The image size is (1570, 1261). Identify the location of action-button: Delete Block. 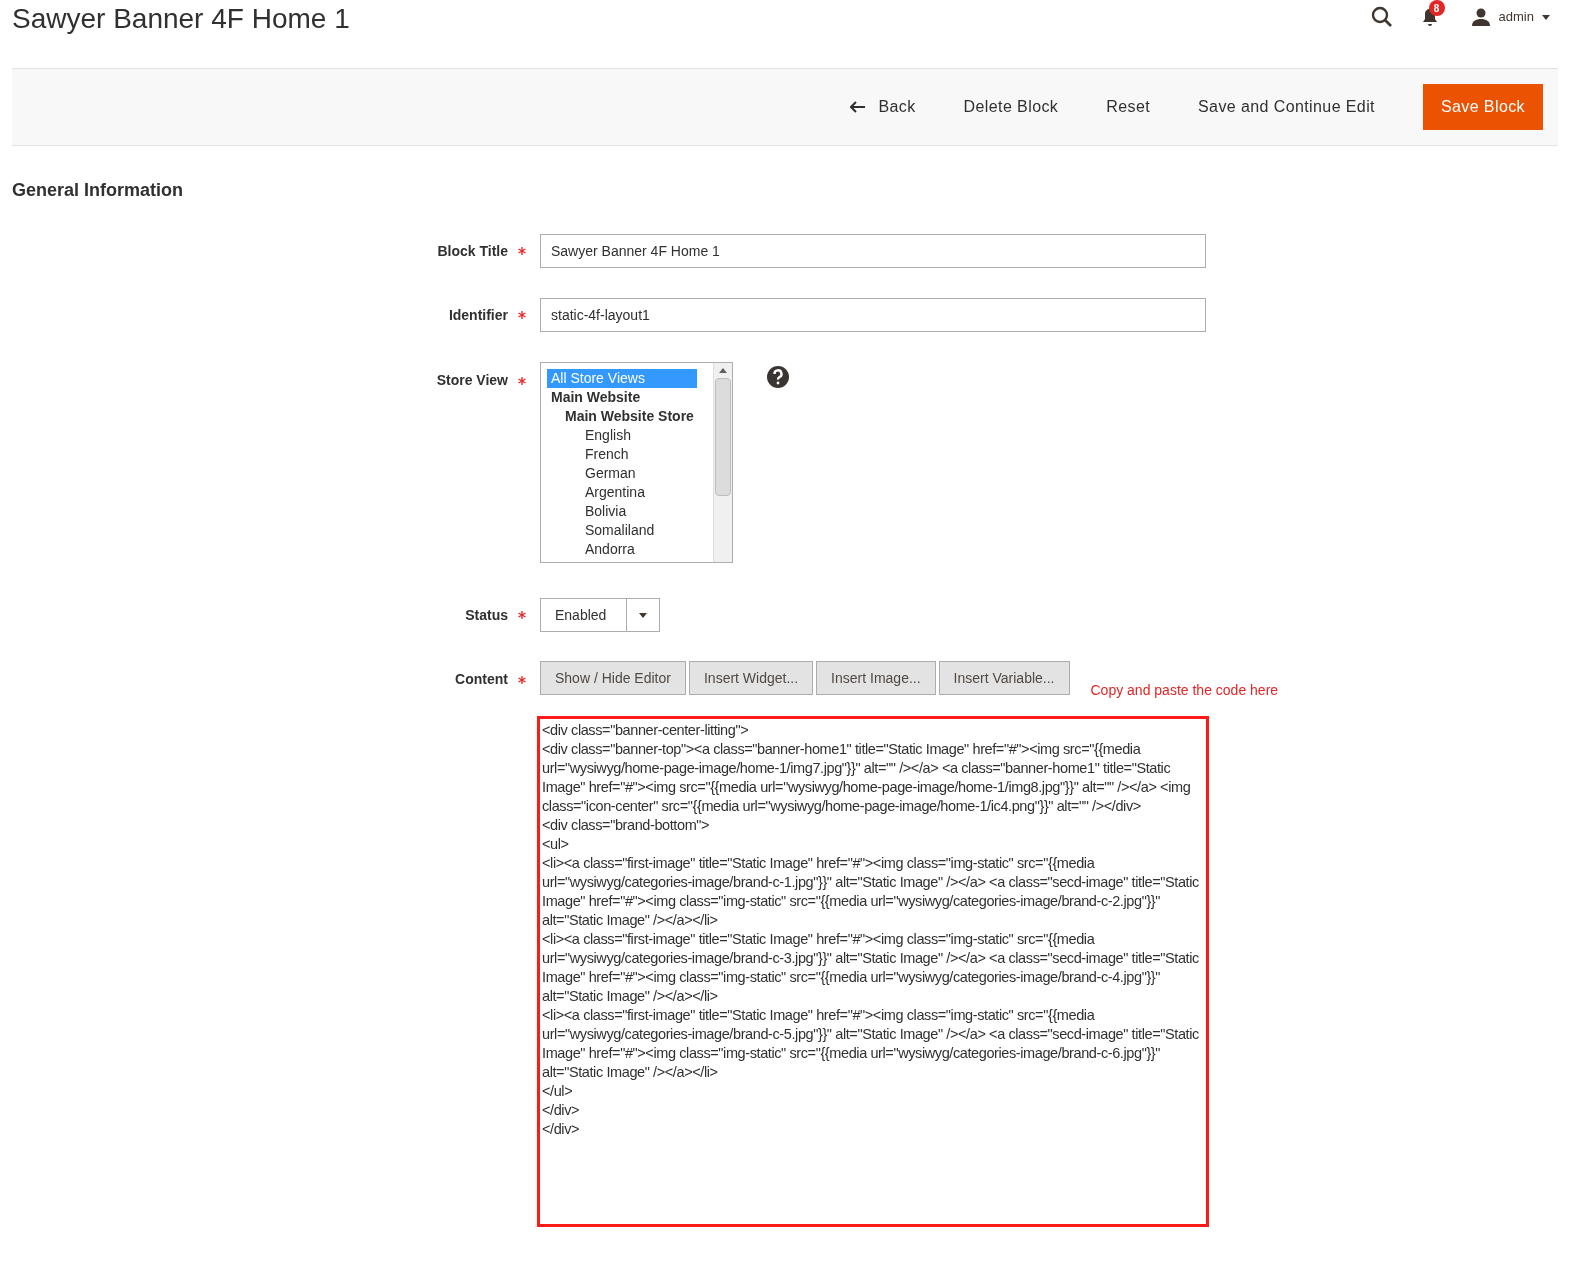
(1011, 107).